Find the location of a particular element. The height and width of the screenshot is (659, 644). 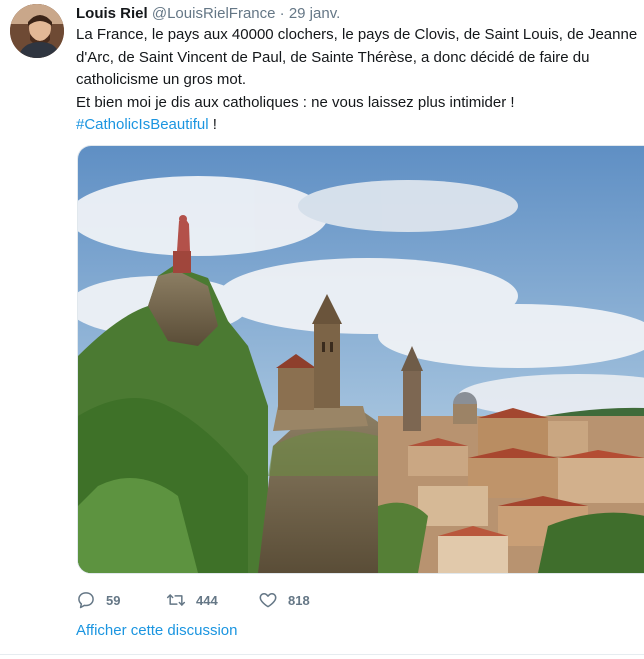

divider is located at coordinates (322, 654).